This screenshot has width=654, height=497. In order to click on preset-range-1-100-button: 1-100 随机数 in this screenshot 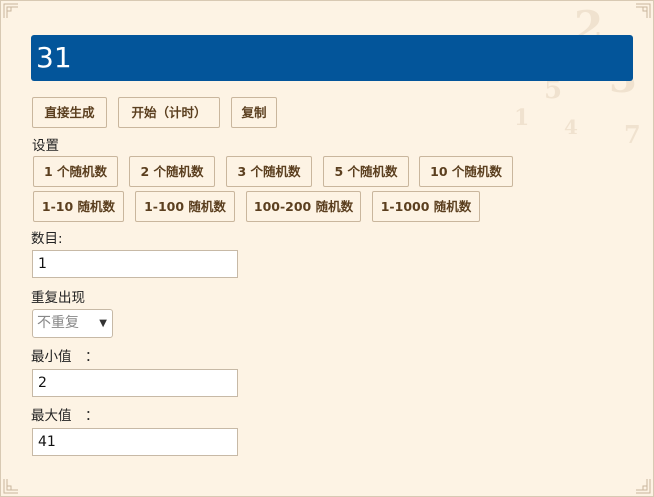, I will do `click(185, 206)`.